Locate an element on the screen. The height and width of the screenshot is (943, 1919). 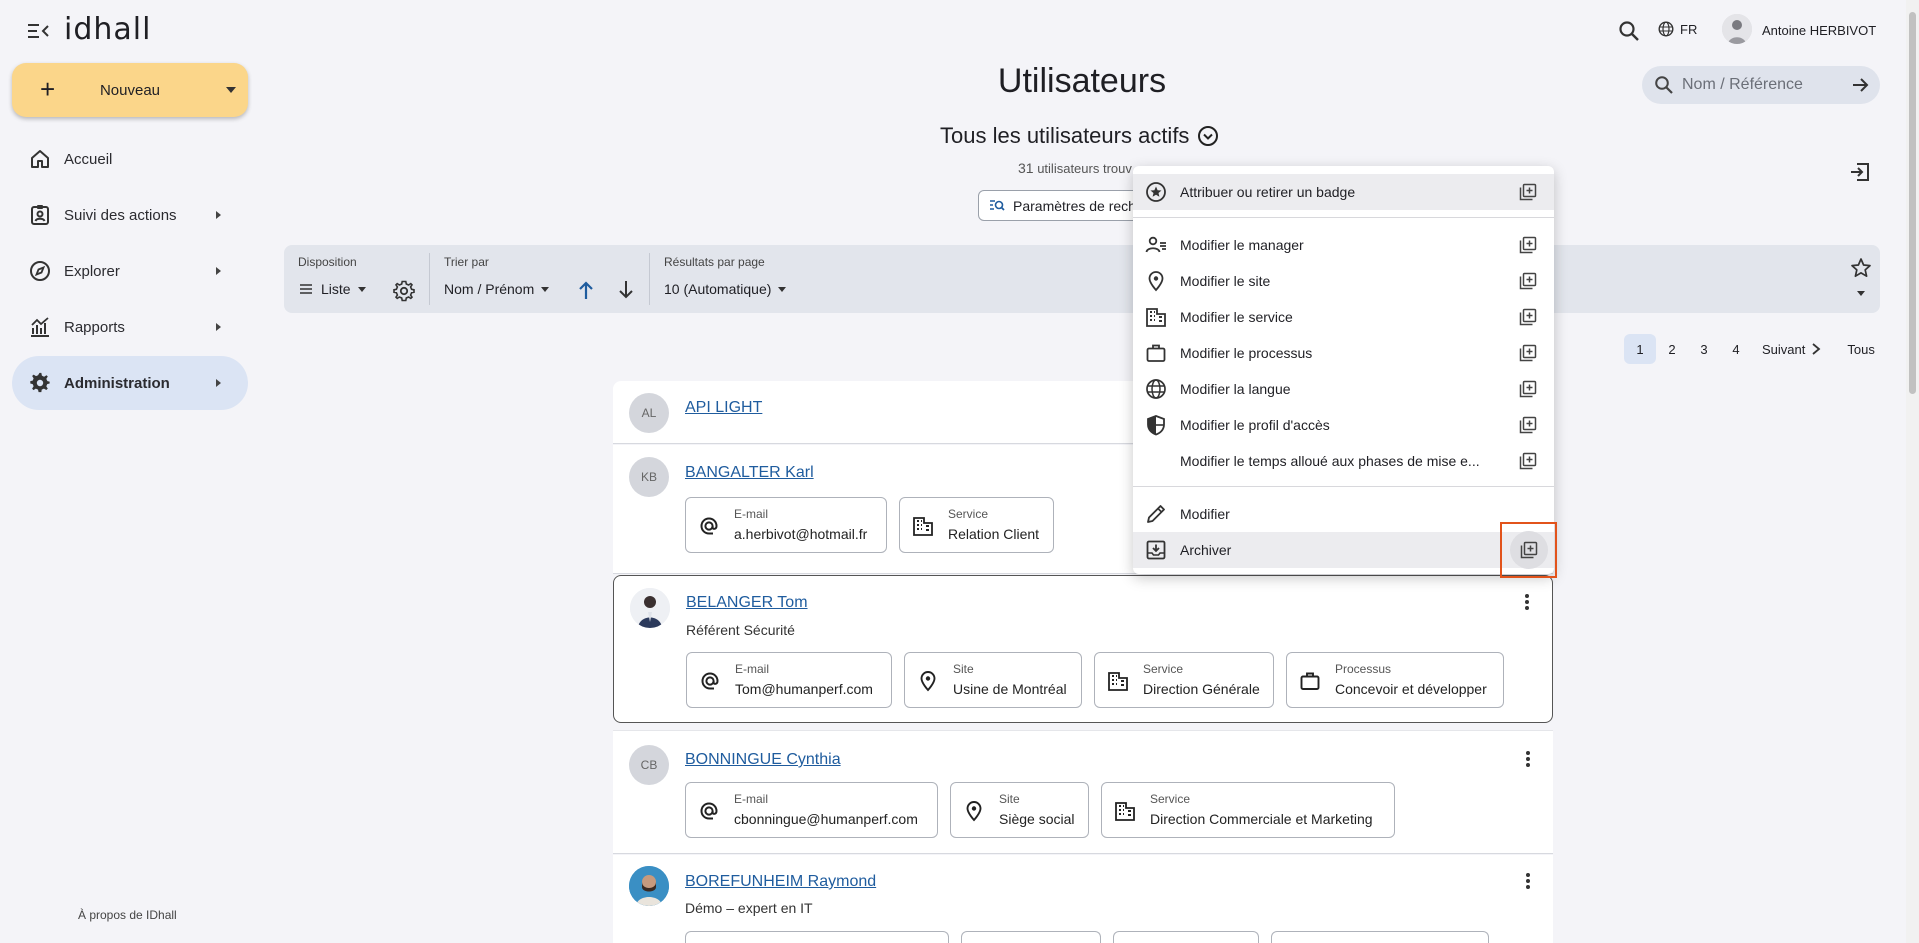
menu-item-language: Modifier la langue is located at coordinates (1343, 389).